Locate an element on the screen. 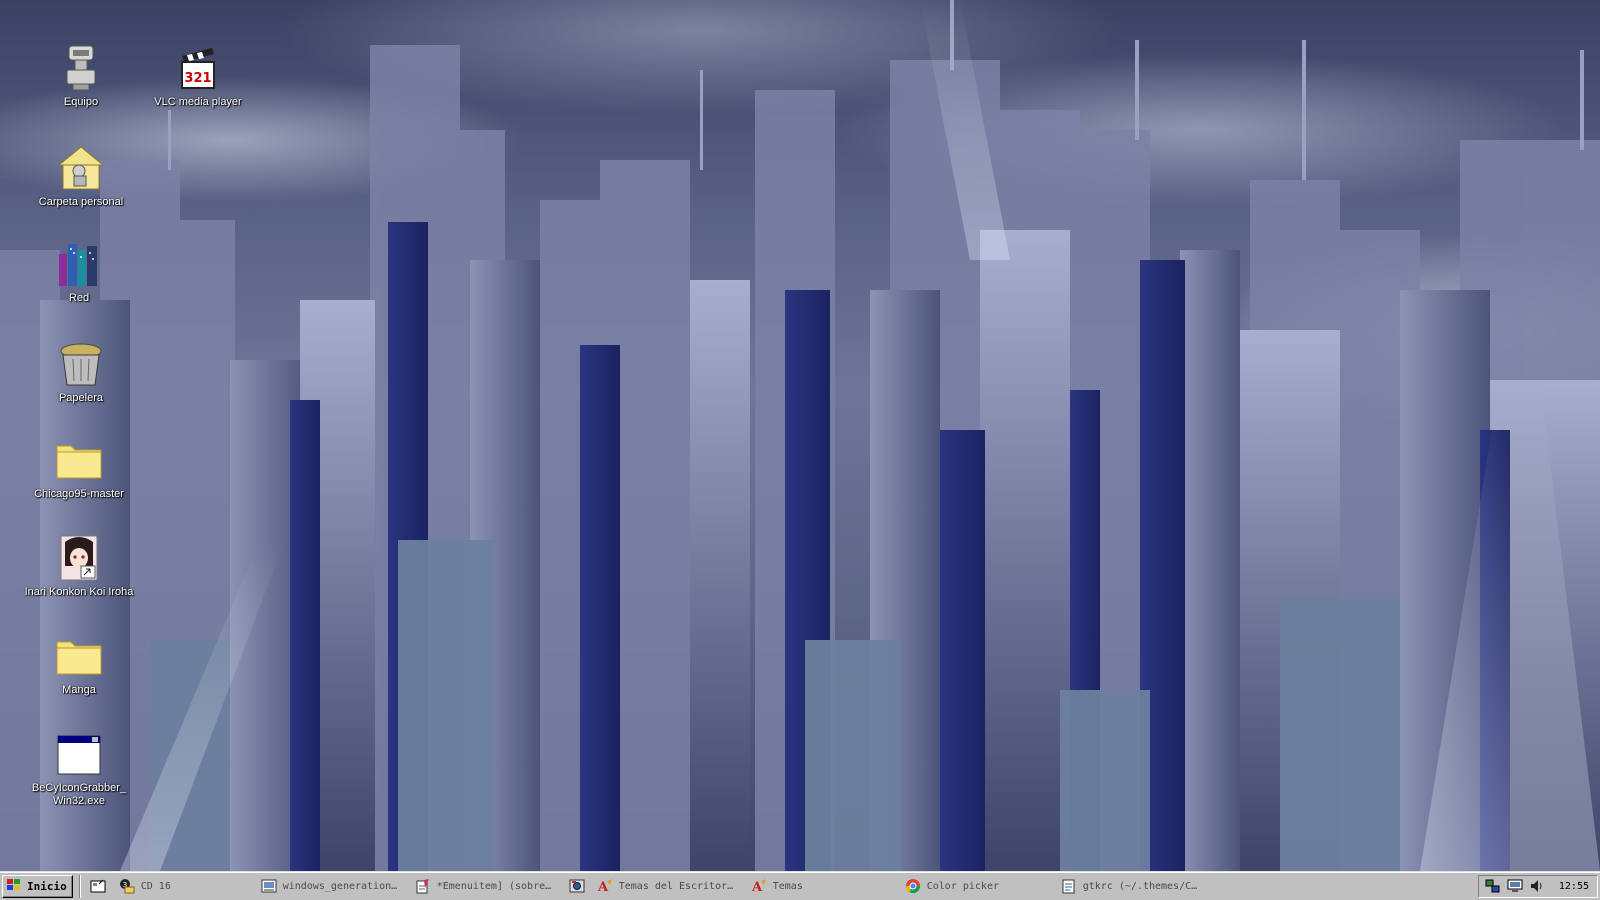  desktop-icon-vlc: 321 VLC media player is located at coordinates (198, 76).